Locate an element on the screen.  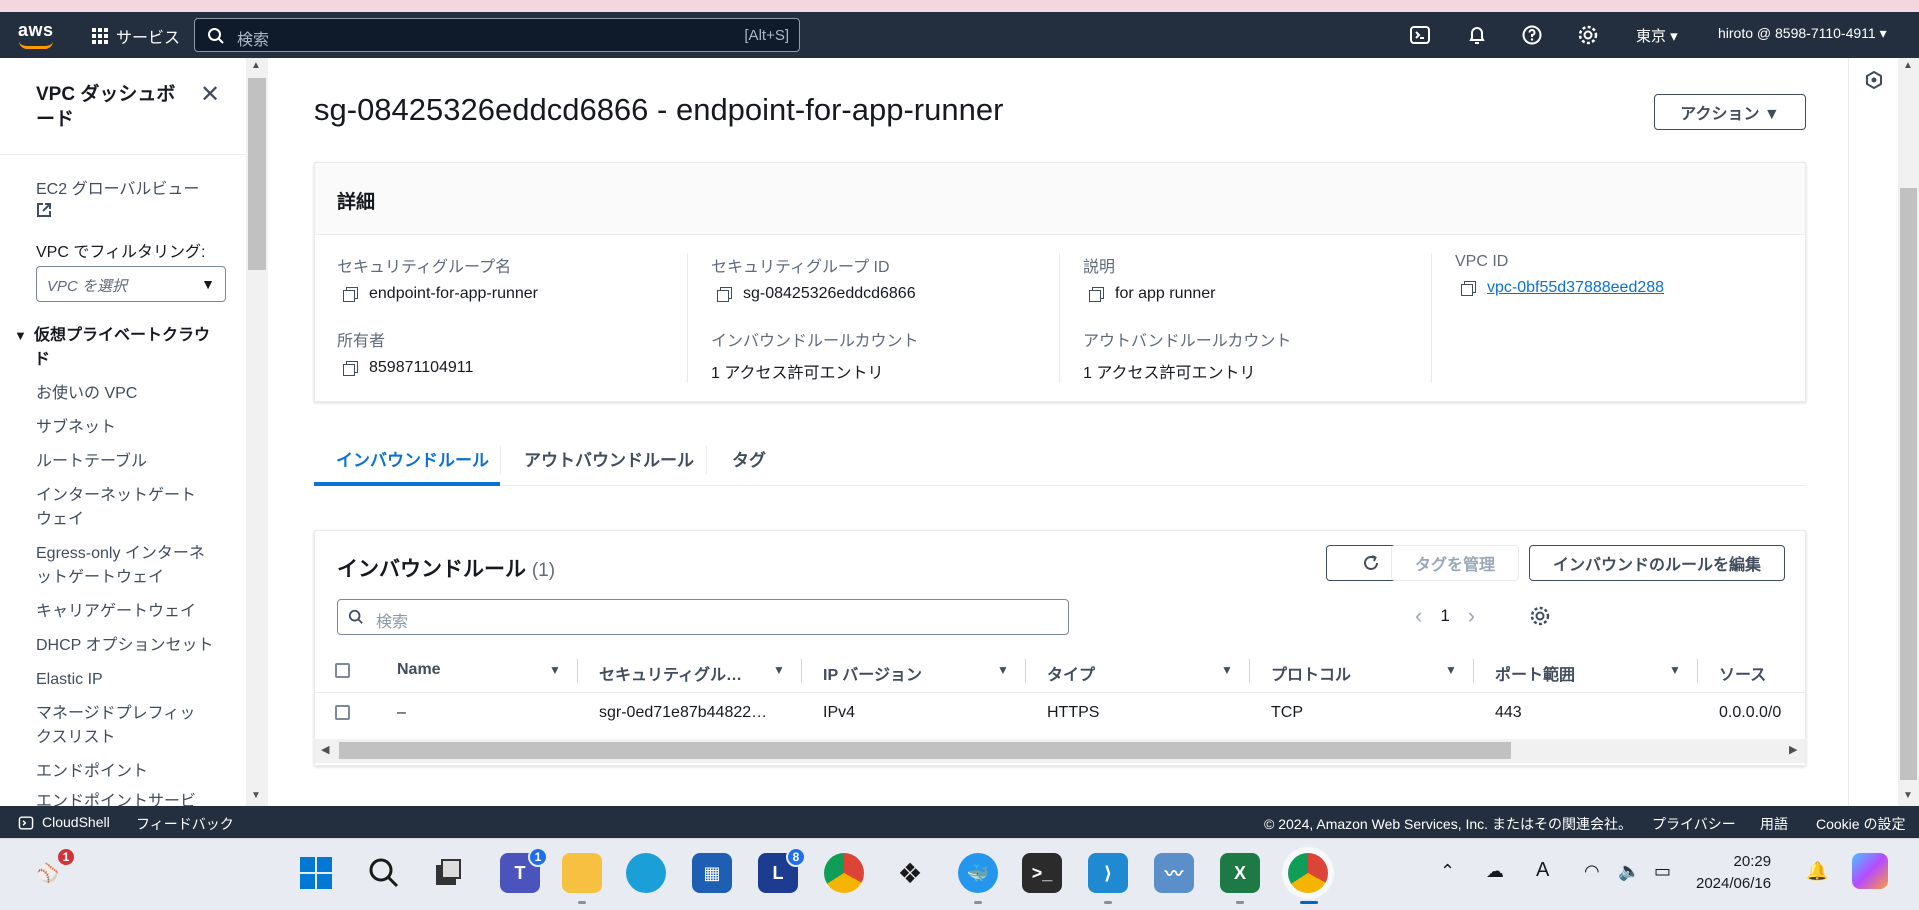
sidebar-item-your-vpcs: お使いの VPC is located at coordinates (121, 394).